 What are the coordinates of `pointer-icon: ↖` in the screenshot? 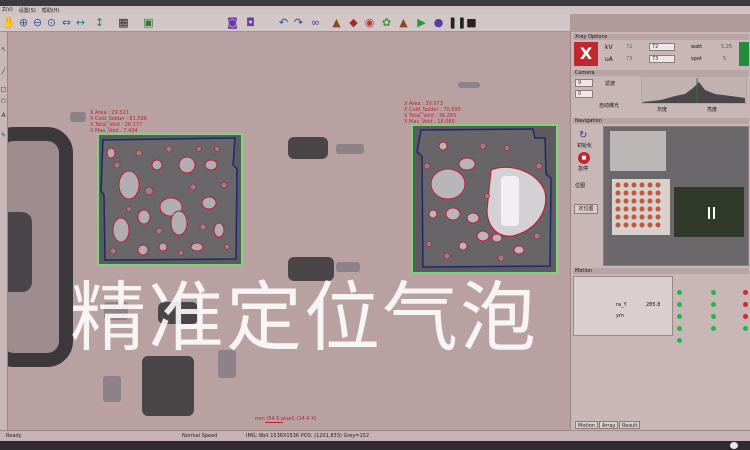 It's located at (3, 49).